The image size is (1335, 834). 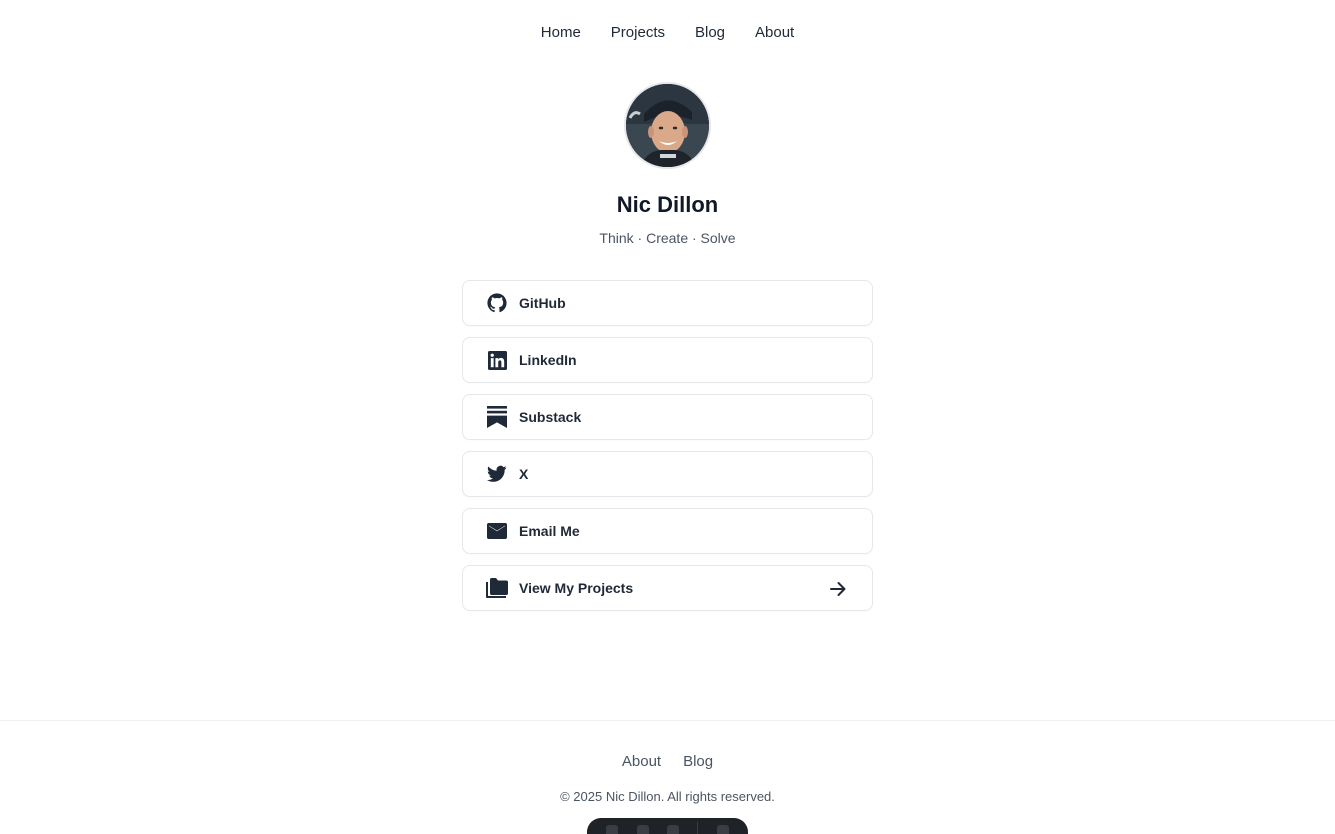 What do you see at coordinates (698, 762) in the screenshot?
I see `footer-link-blog: Blog` at bounding box center [698, 762].